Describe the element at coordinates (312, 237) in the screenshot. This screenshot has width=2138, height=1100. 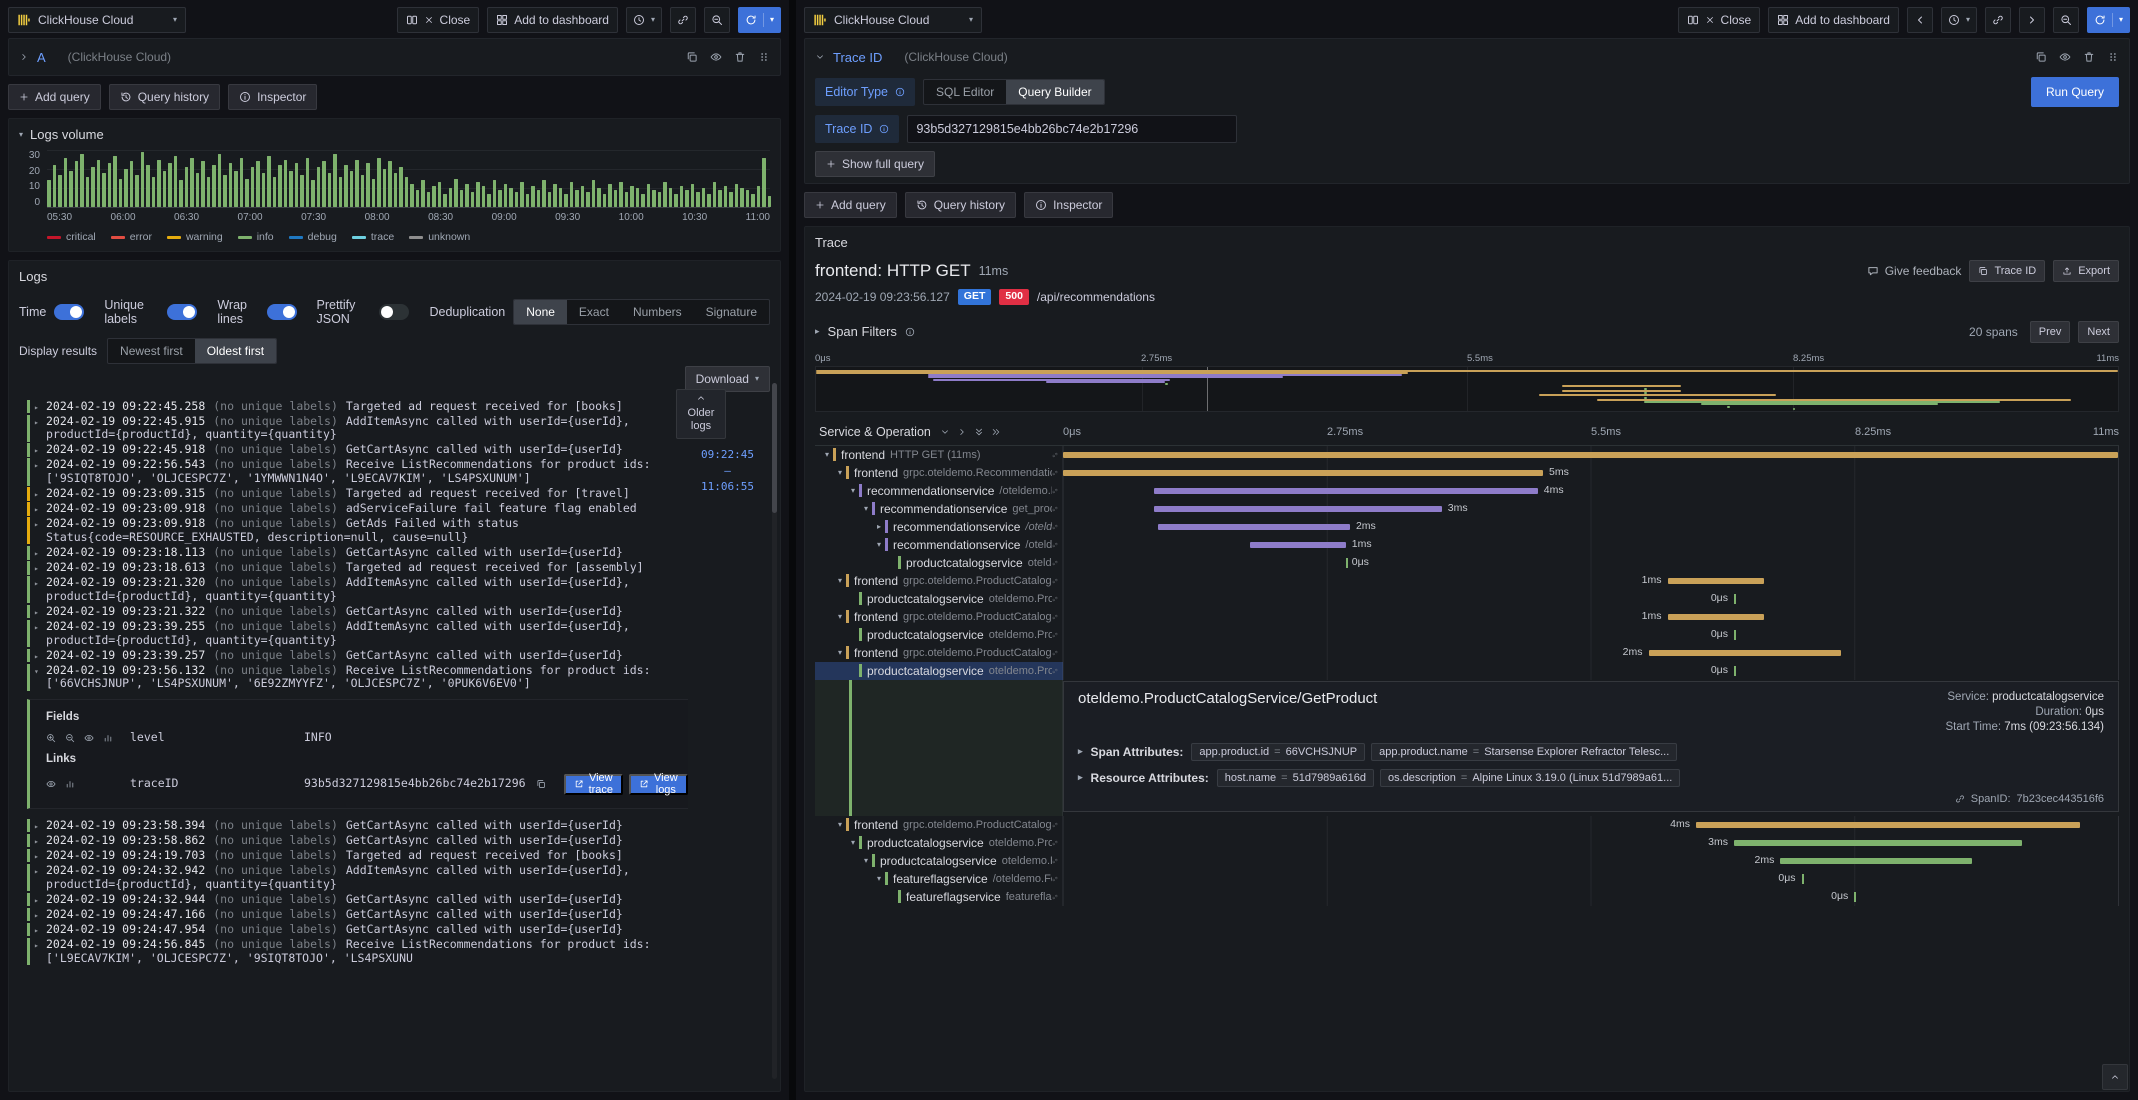
I see `legend-item-debug: debug` at that location.